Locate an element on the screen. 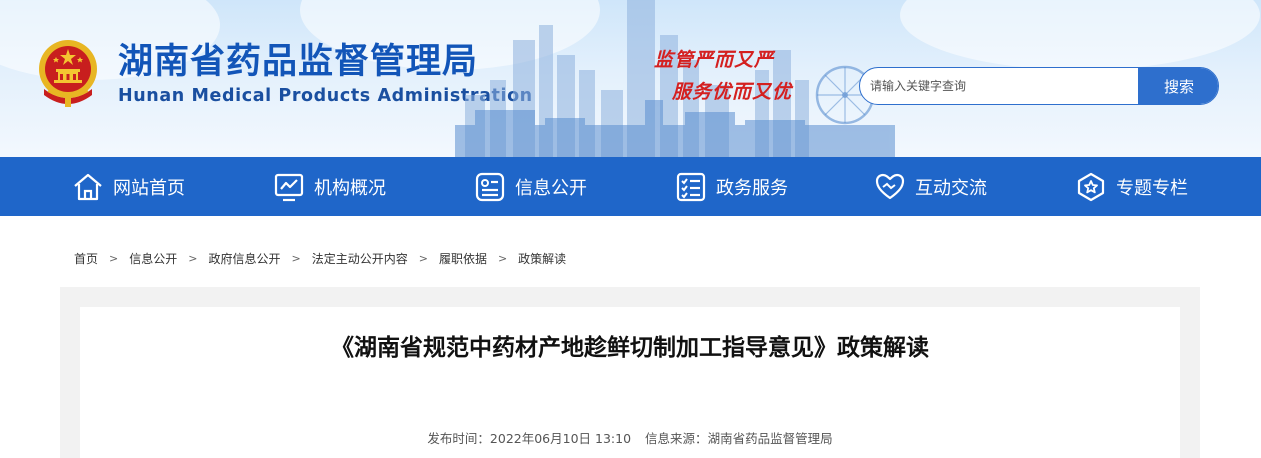 The height and width of the screenshot is (458, 1261). breadcrumb-current: 政策解读 is located at coordinates (542, 258).